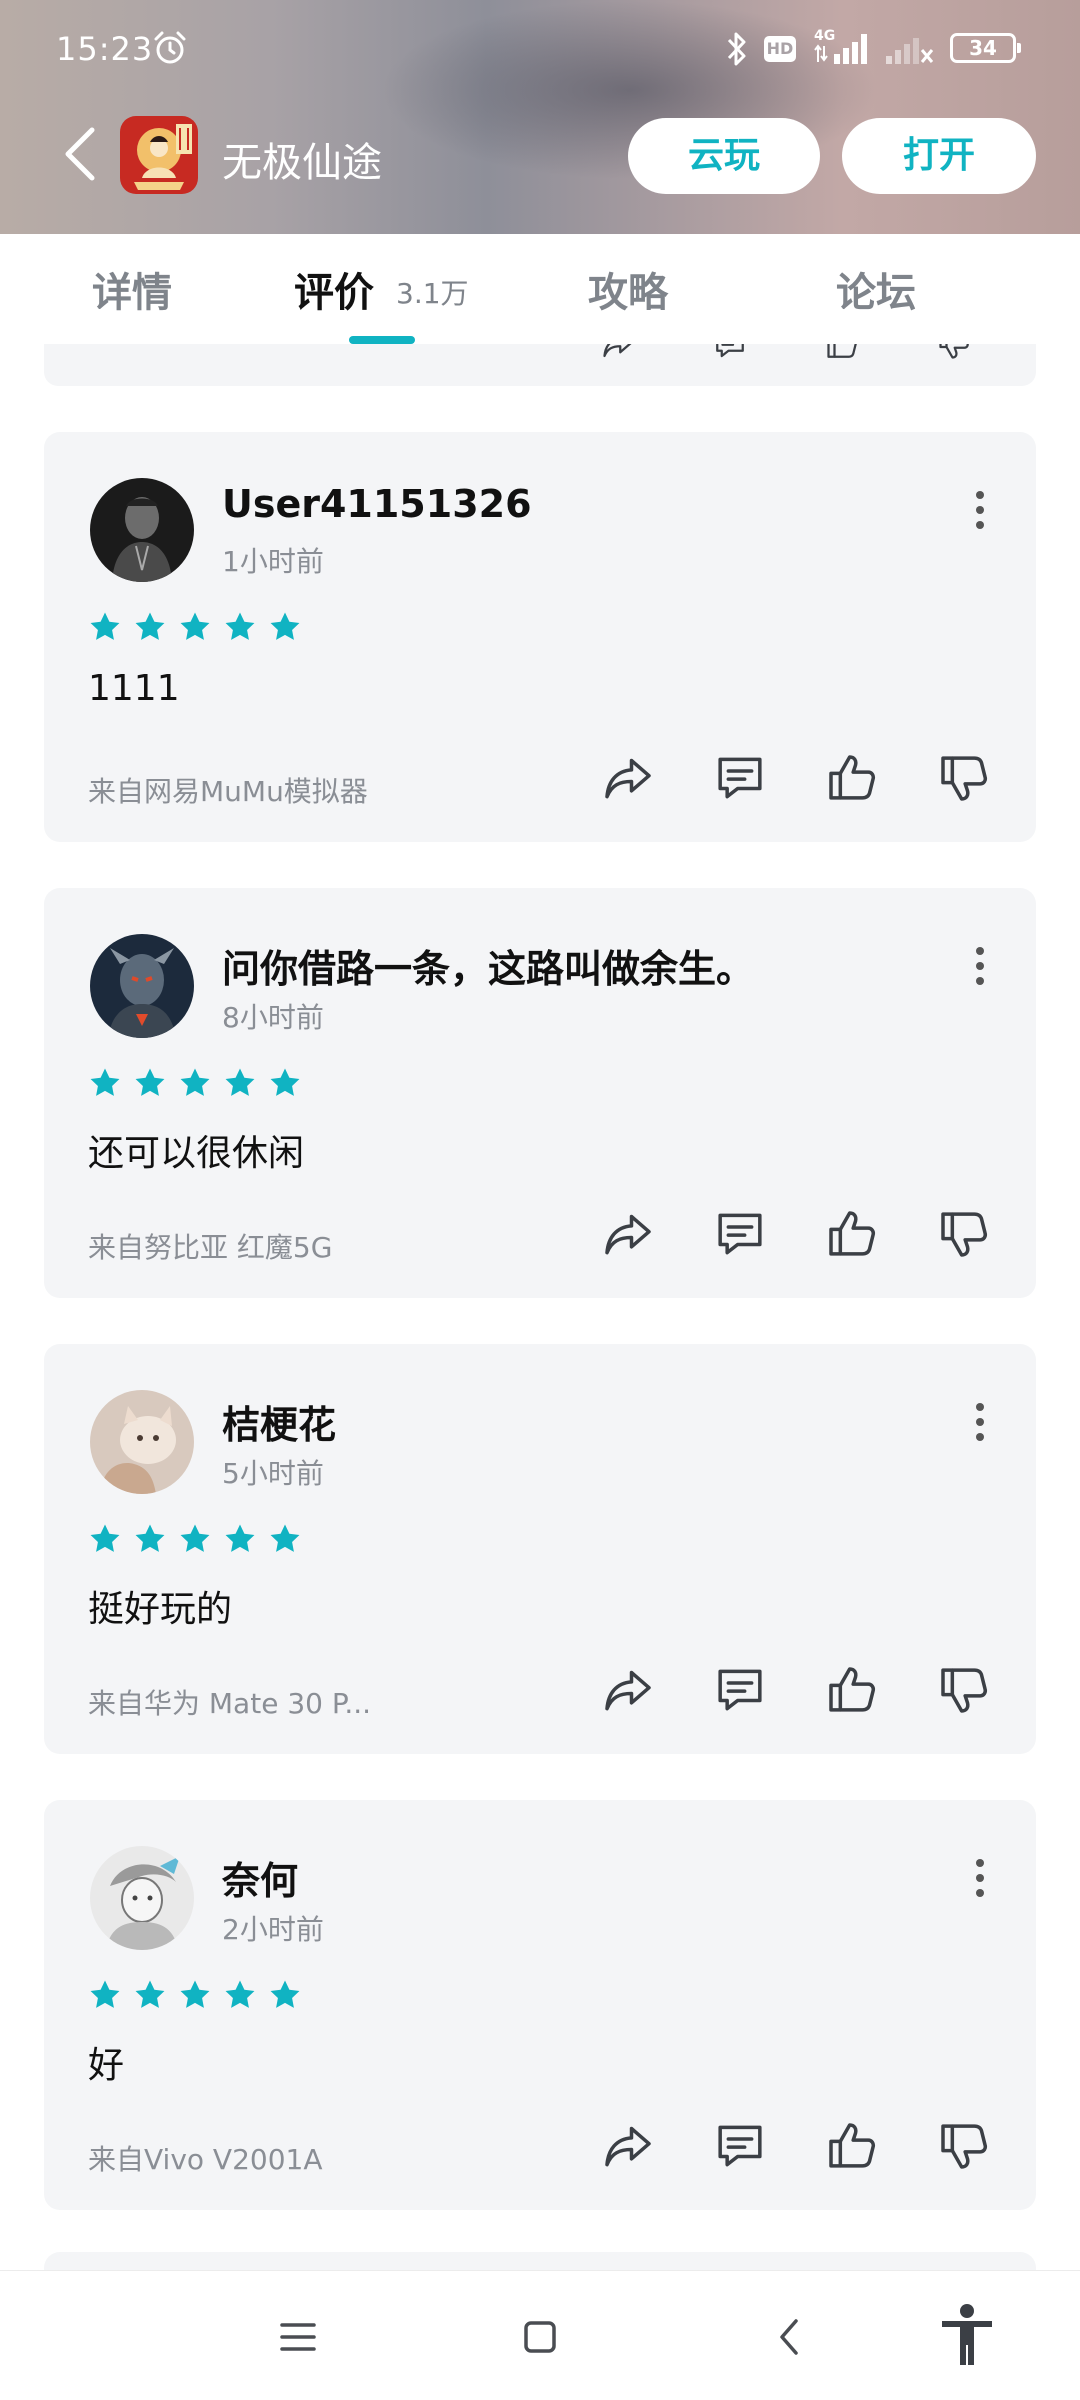 Image resolution: width=1080 pixels, height=2400 pixels. Describe the element at coordinates (273, 1017) in the screenshot. I see `review-time: 8小时前` at that location.